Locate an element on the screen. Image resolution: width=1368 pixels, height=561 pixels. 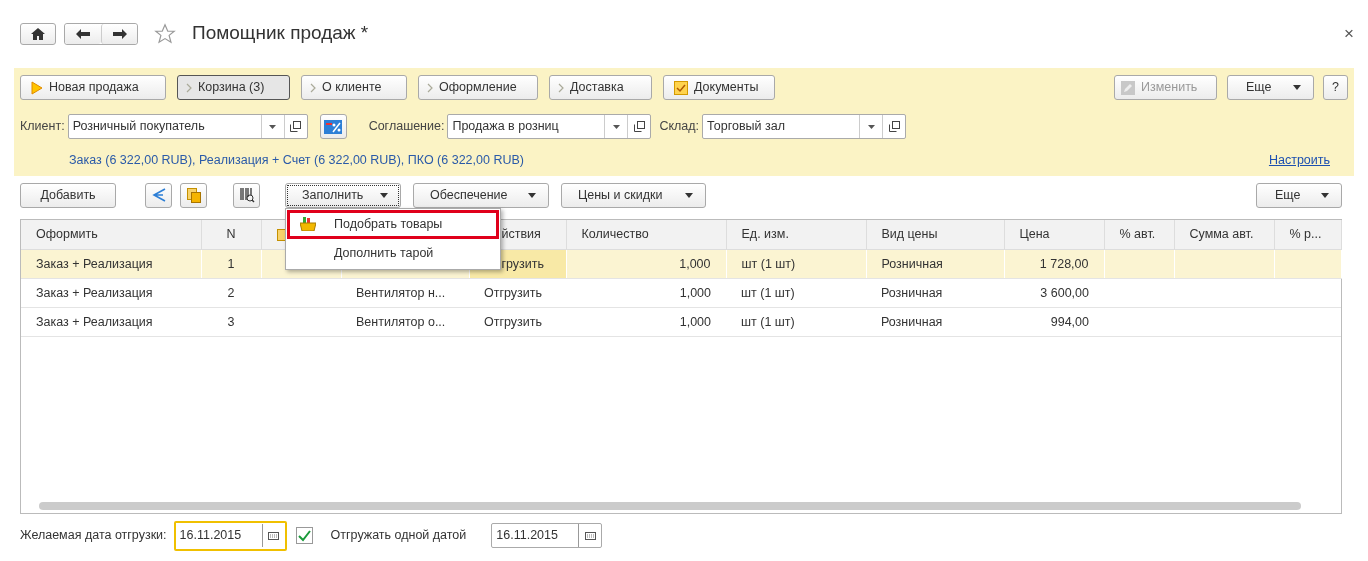
toolbar-button: Заполнить is located at coordinates (343, 195).